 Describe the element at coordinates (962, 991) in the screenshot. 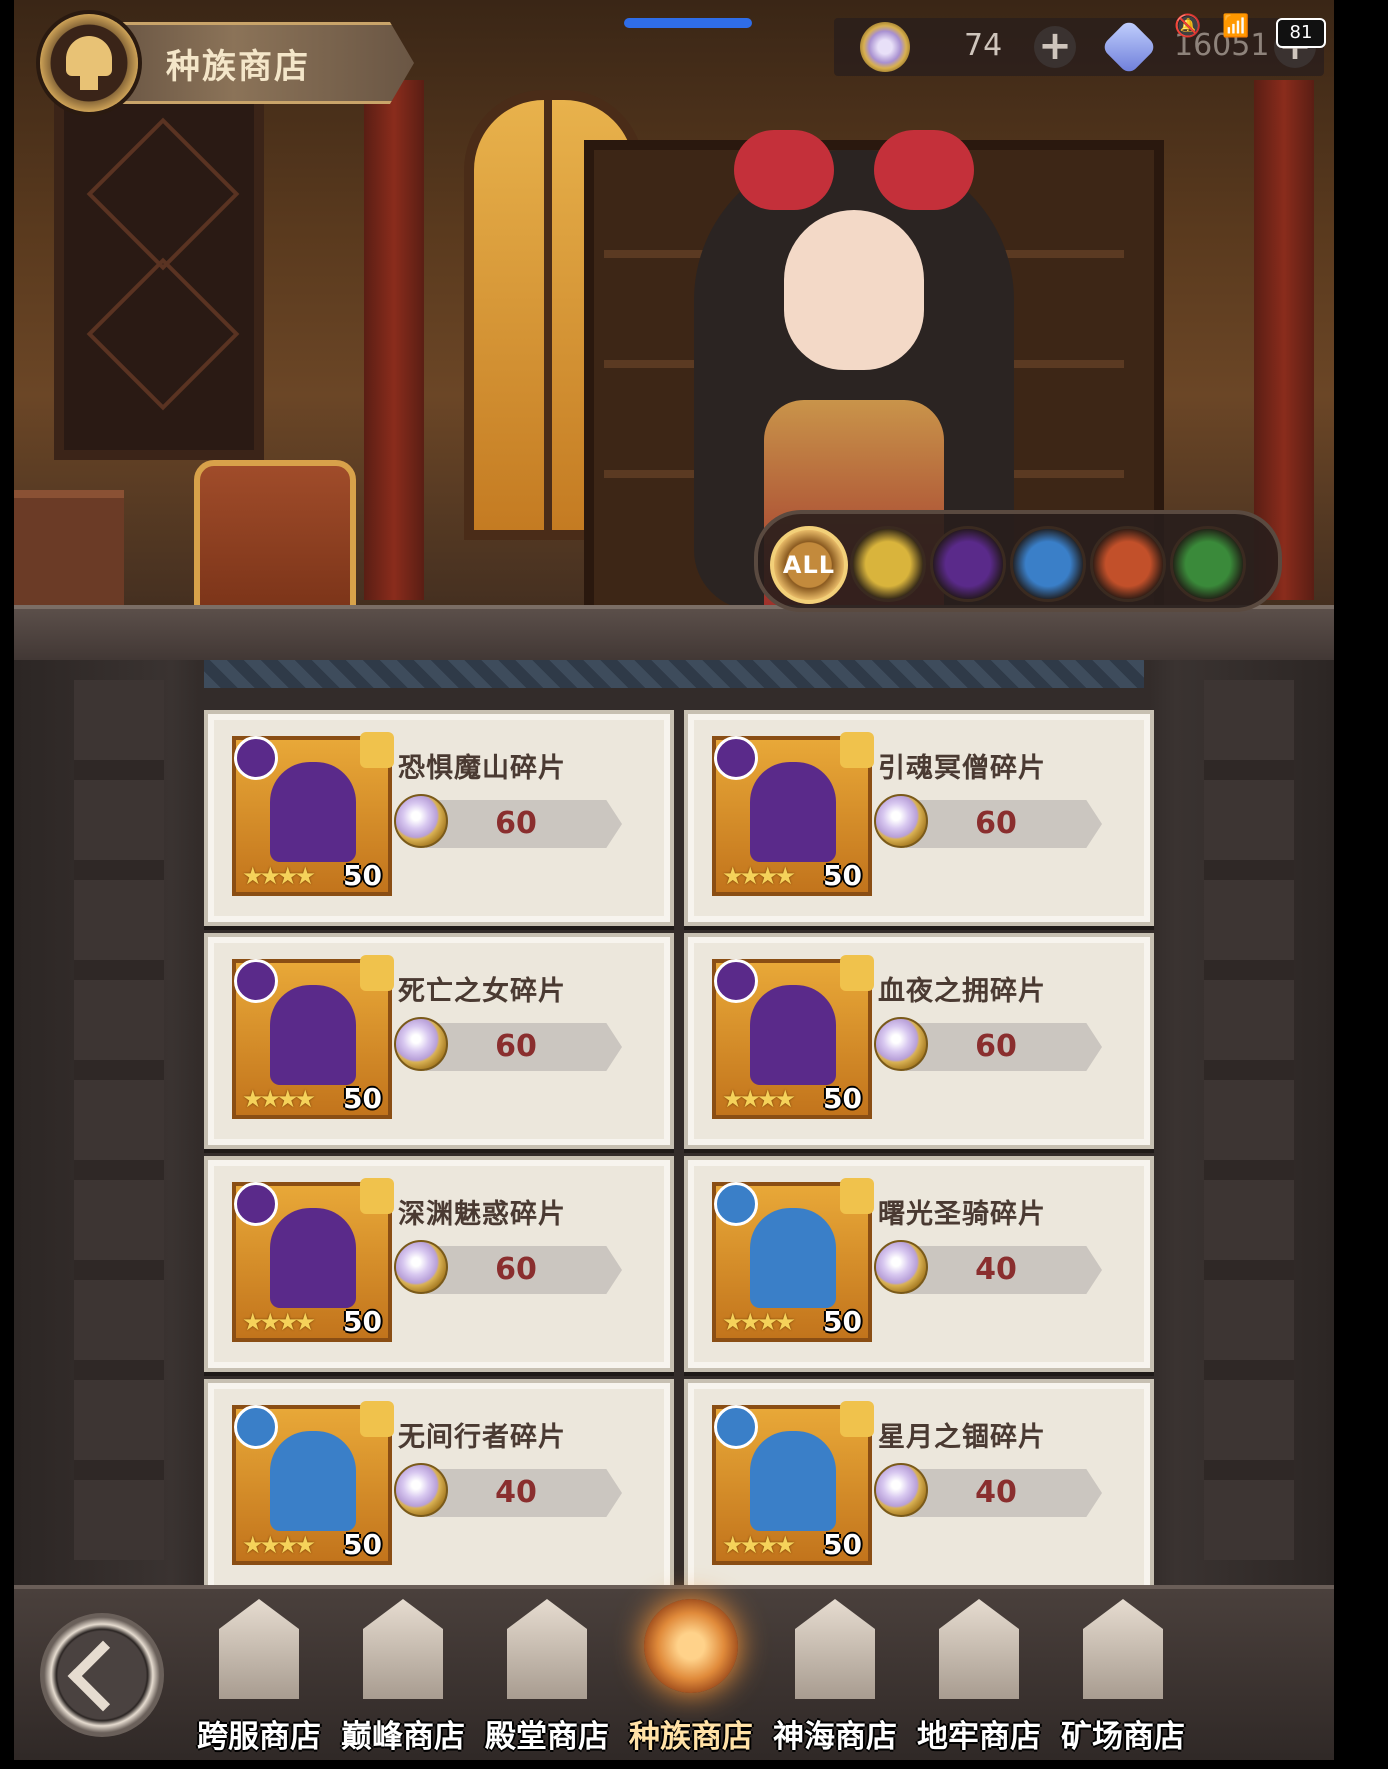

I see `item-name: 血夜之拥碎片` at that location.